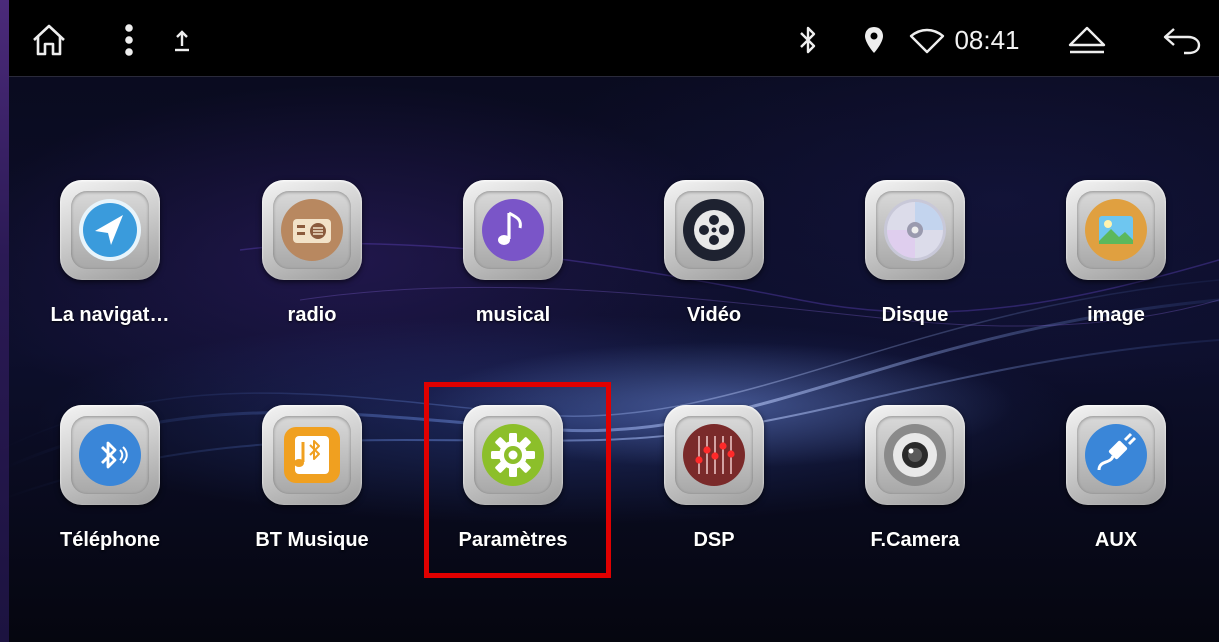 Image resolution: width=1219 pixels, height=642 pixels. Describe the element at coordinates (614, 38) in the screenshot. I see `status-bar: 08:41` at that location.